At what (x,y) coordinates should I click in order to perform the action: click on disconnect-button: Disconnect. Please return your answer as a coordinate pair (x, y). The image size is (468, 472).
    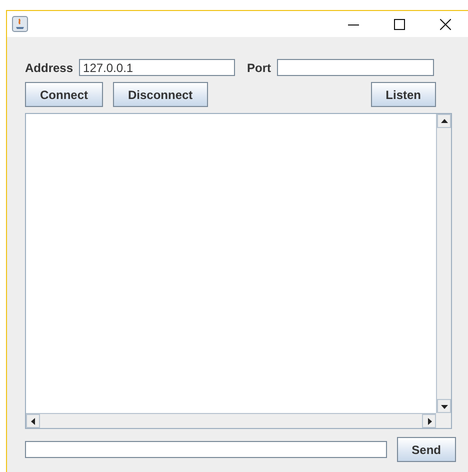
    Looking at the image, I should click on (160, 94).